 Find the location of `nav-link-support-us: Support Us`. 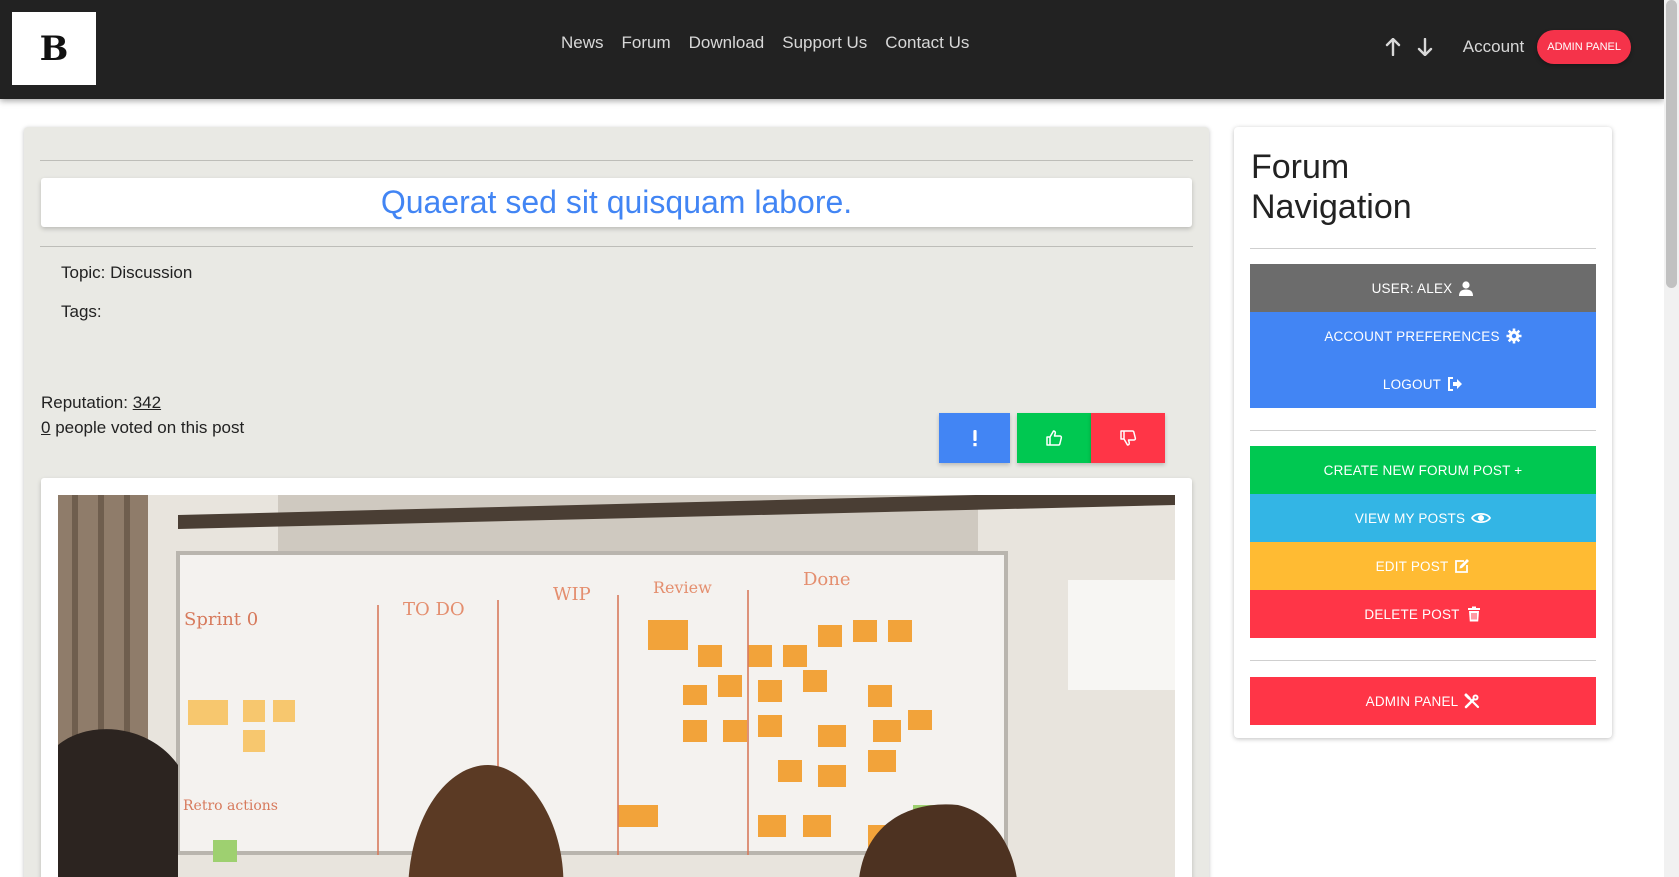

nav-link-support-us: Support Us is located at coordinates (824, 43).